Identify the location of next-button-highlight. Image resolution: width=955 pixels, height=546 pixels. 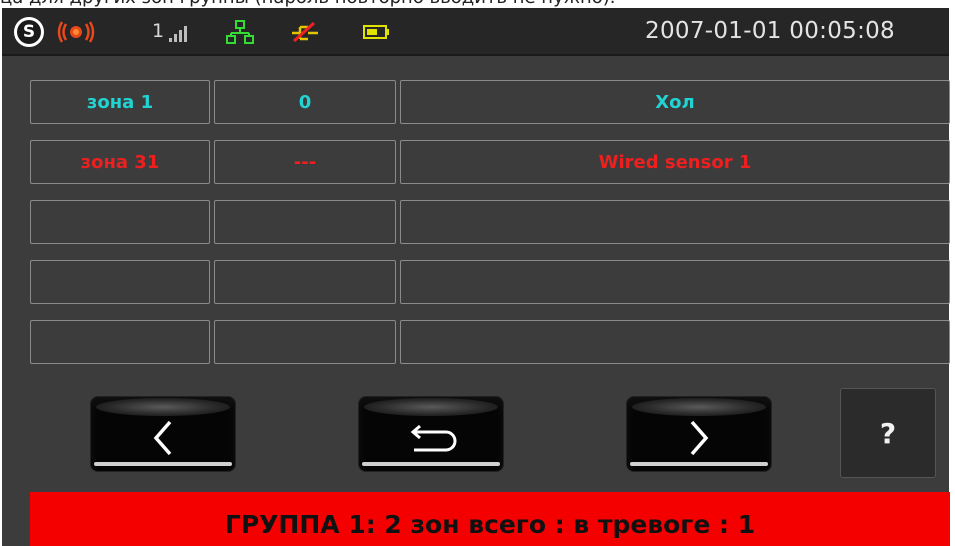
(699, 464).